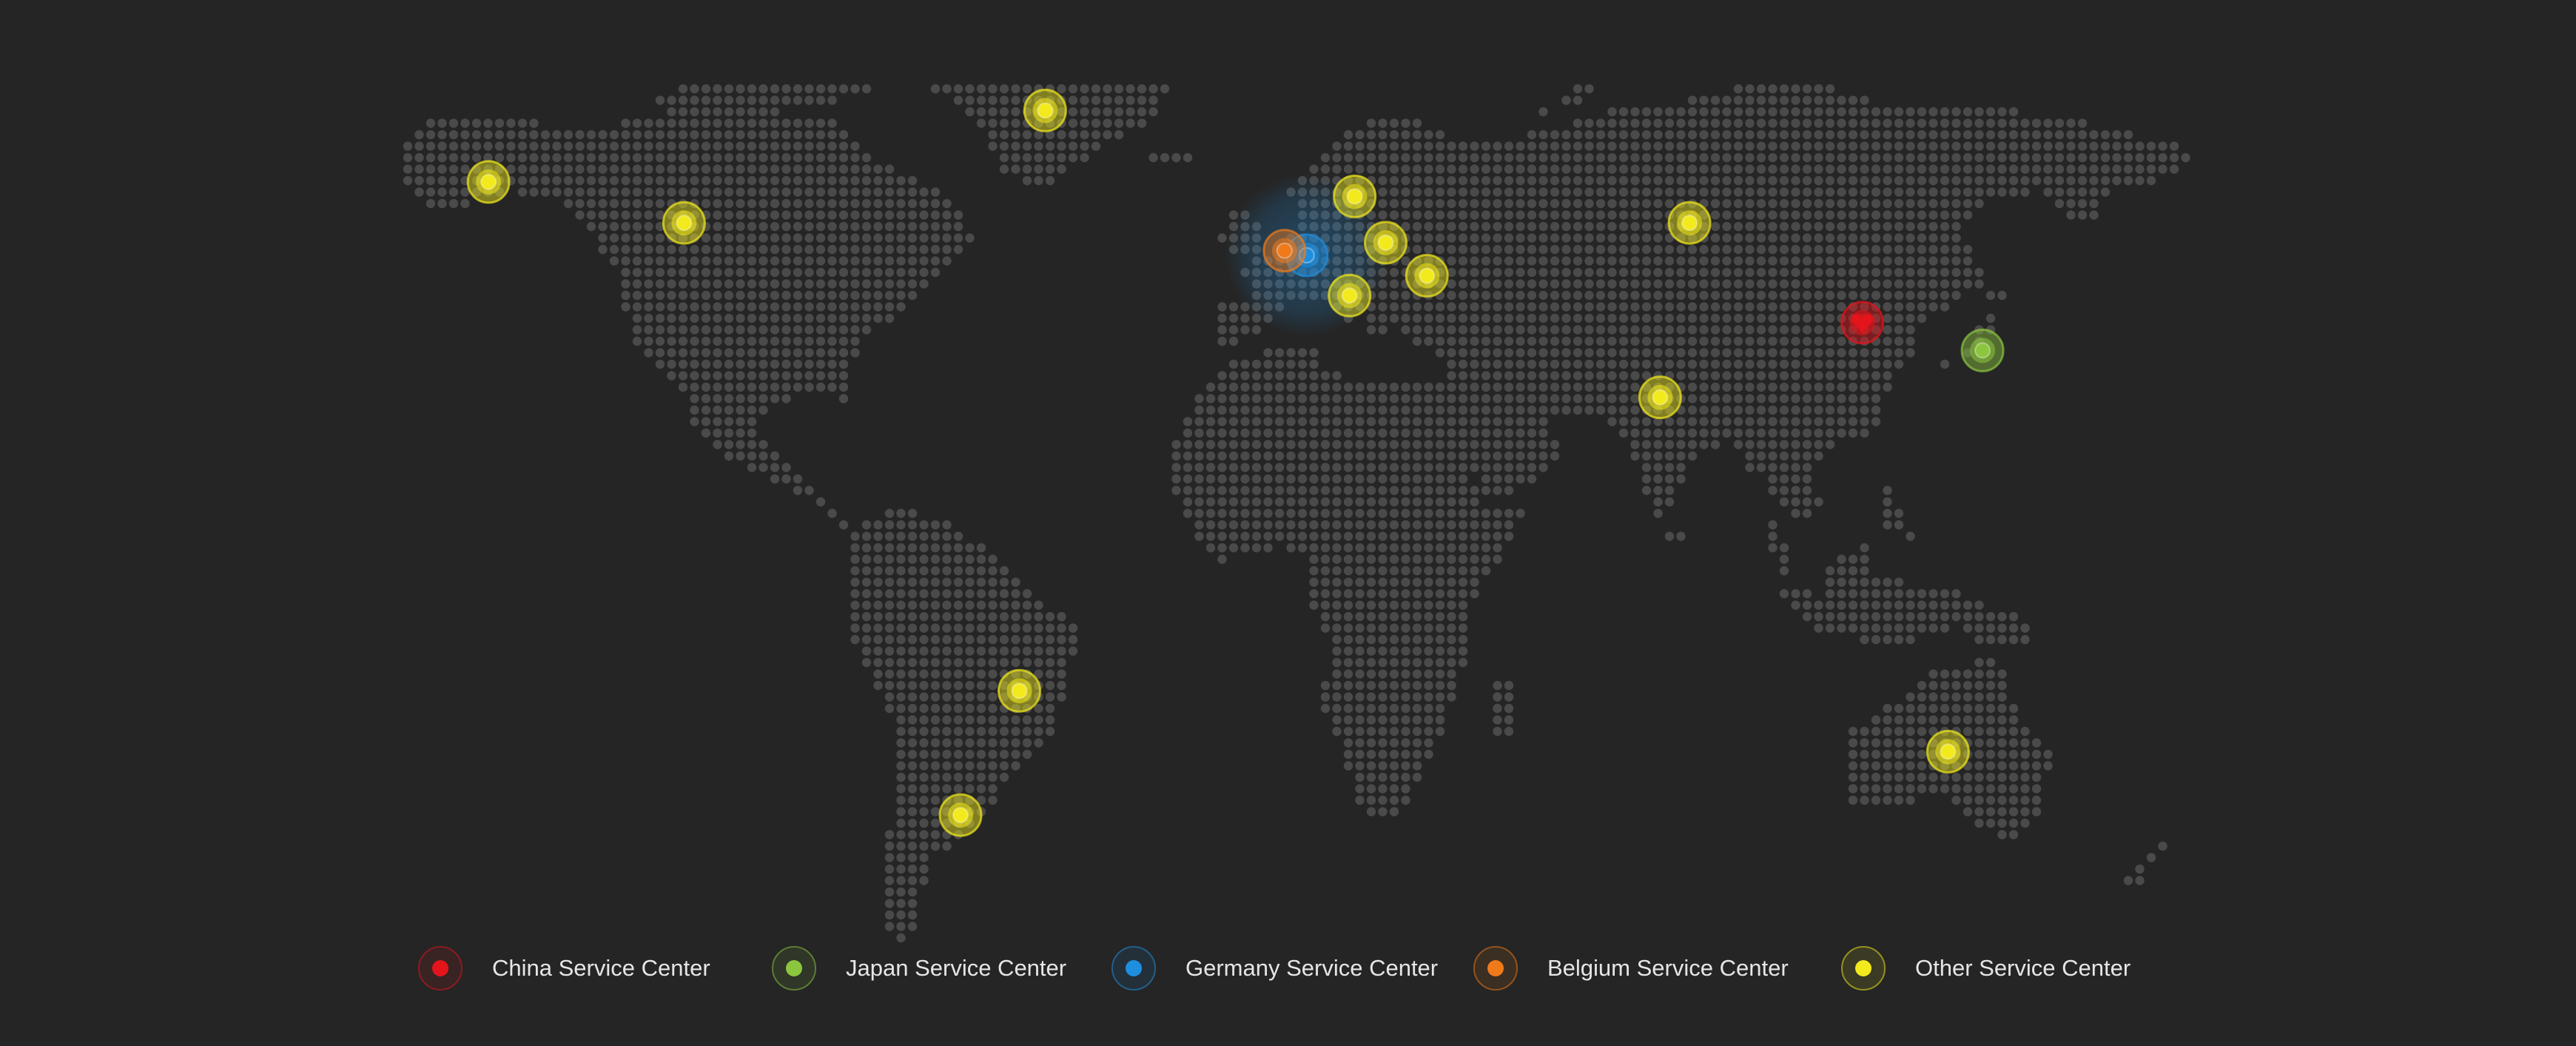 The image size is (2576, 1046). Describe the element at coordinates (1982, 350) in the screenshot. I see `service-center-marker-japan: Japan Service Center` at that location.